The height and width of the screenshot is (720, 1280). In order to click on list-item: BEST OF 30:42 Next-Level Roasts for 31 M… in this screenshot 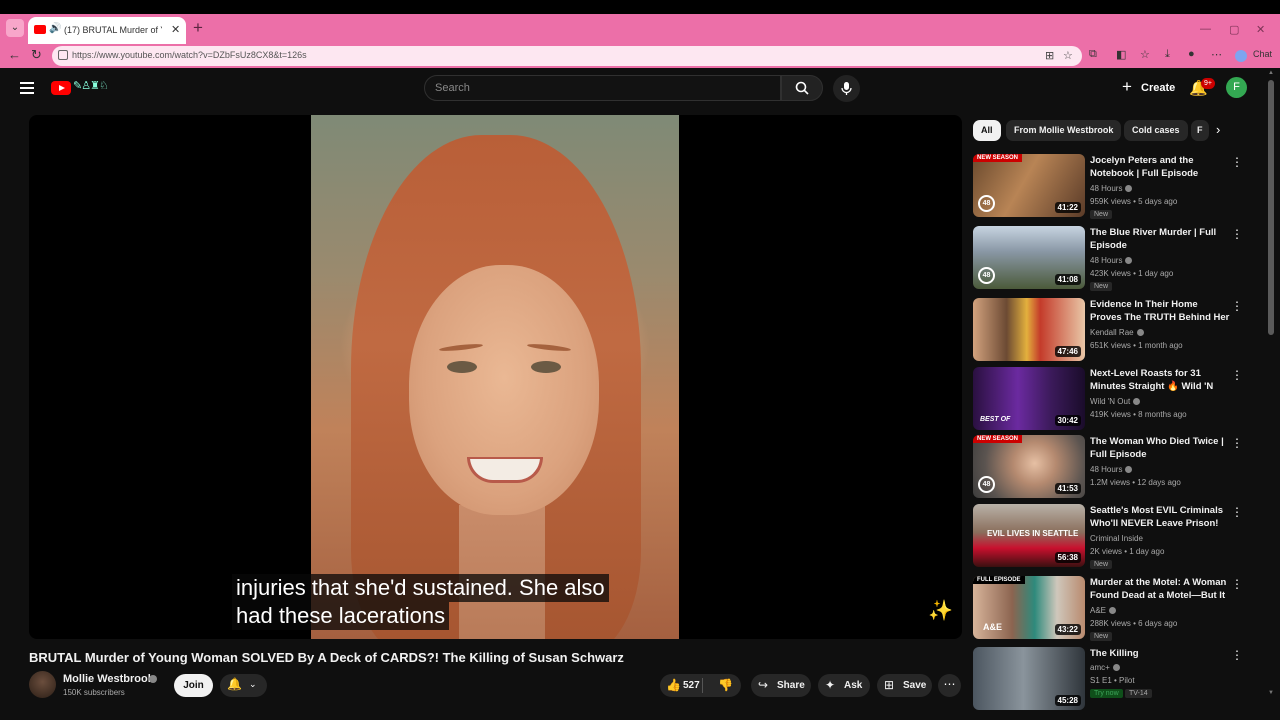, I will do `click(1118, 399)`.